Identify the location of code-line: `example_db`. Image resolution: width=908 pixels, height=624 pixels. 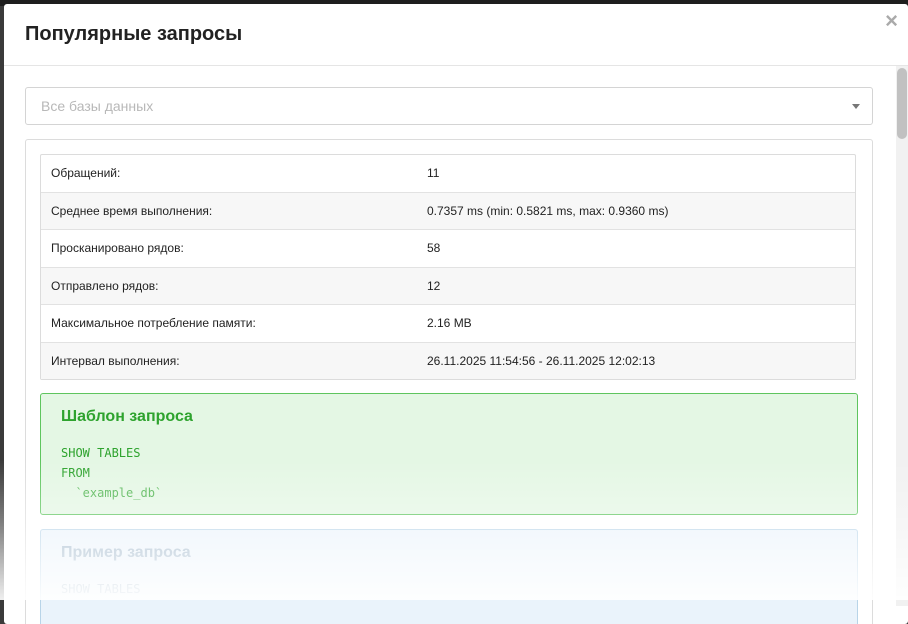
(112, 493).